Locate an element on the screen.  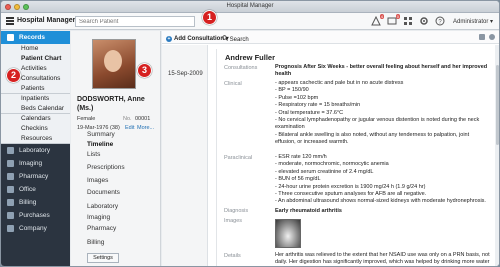
sidebar-item-resources: Resources is located at coordinates (35, 139).